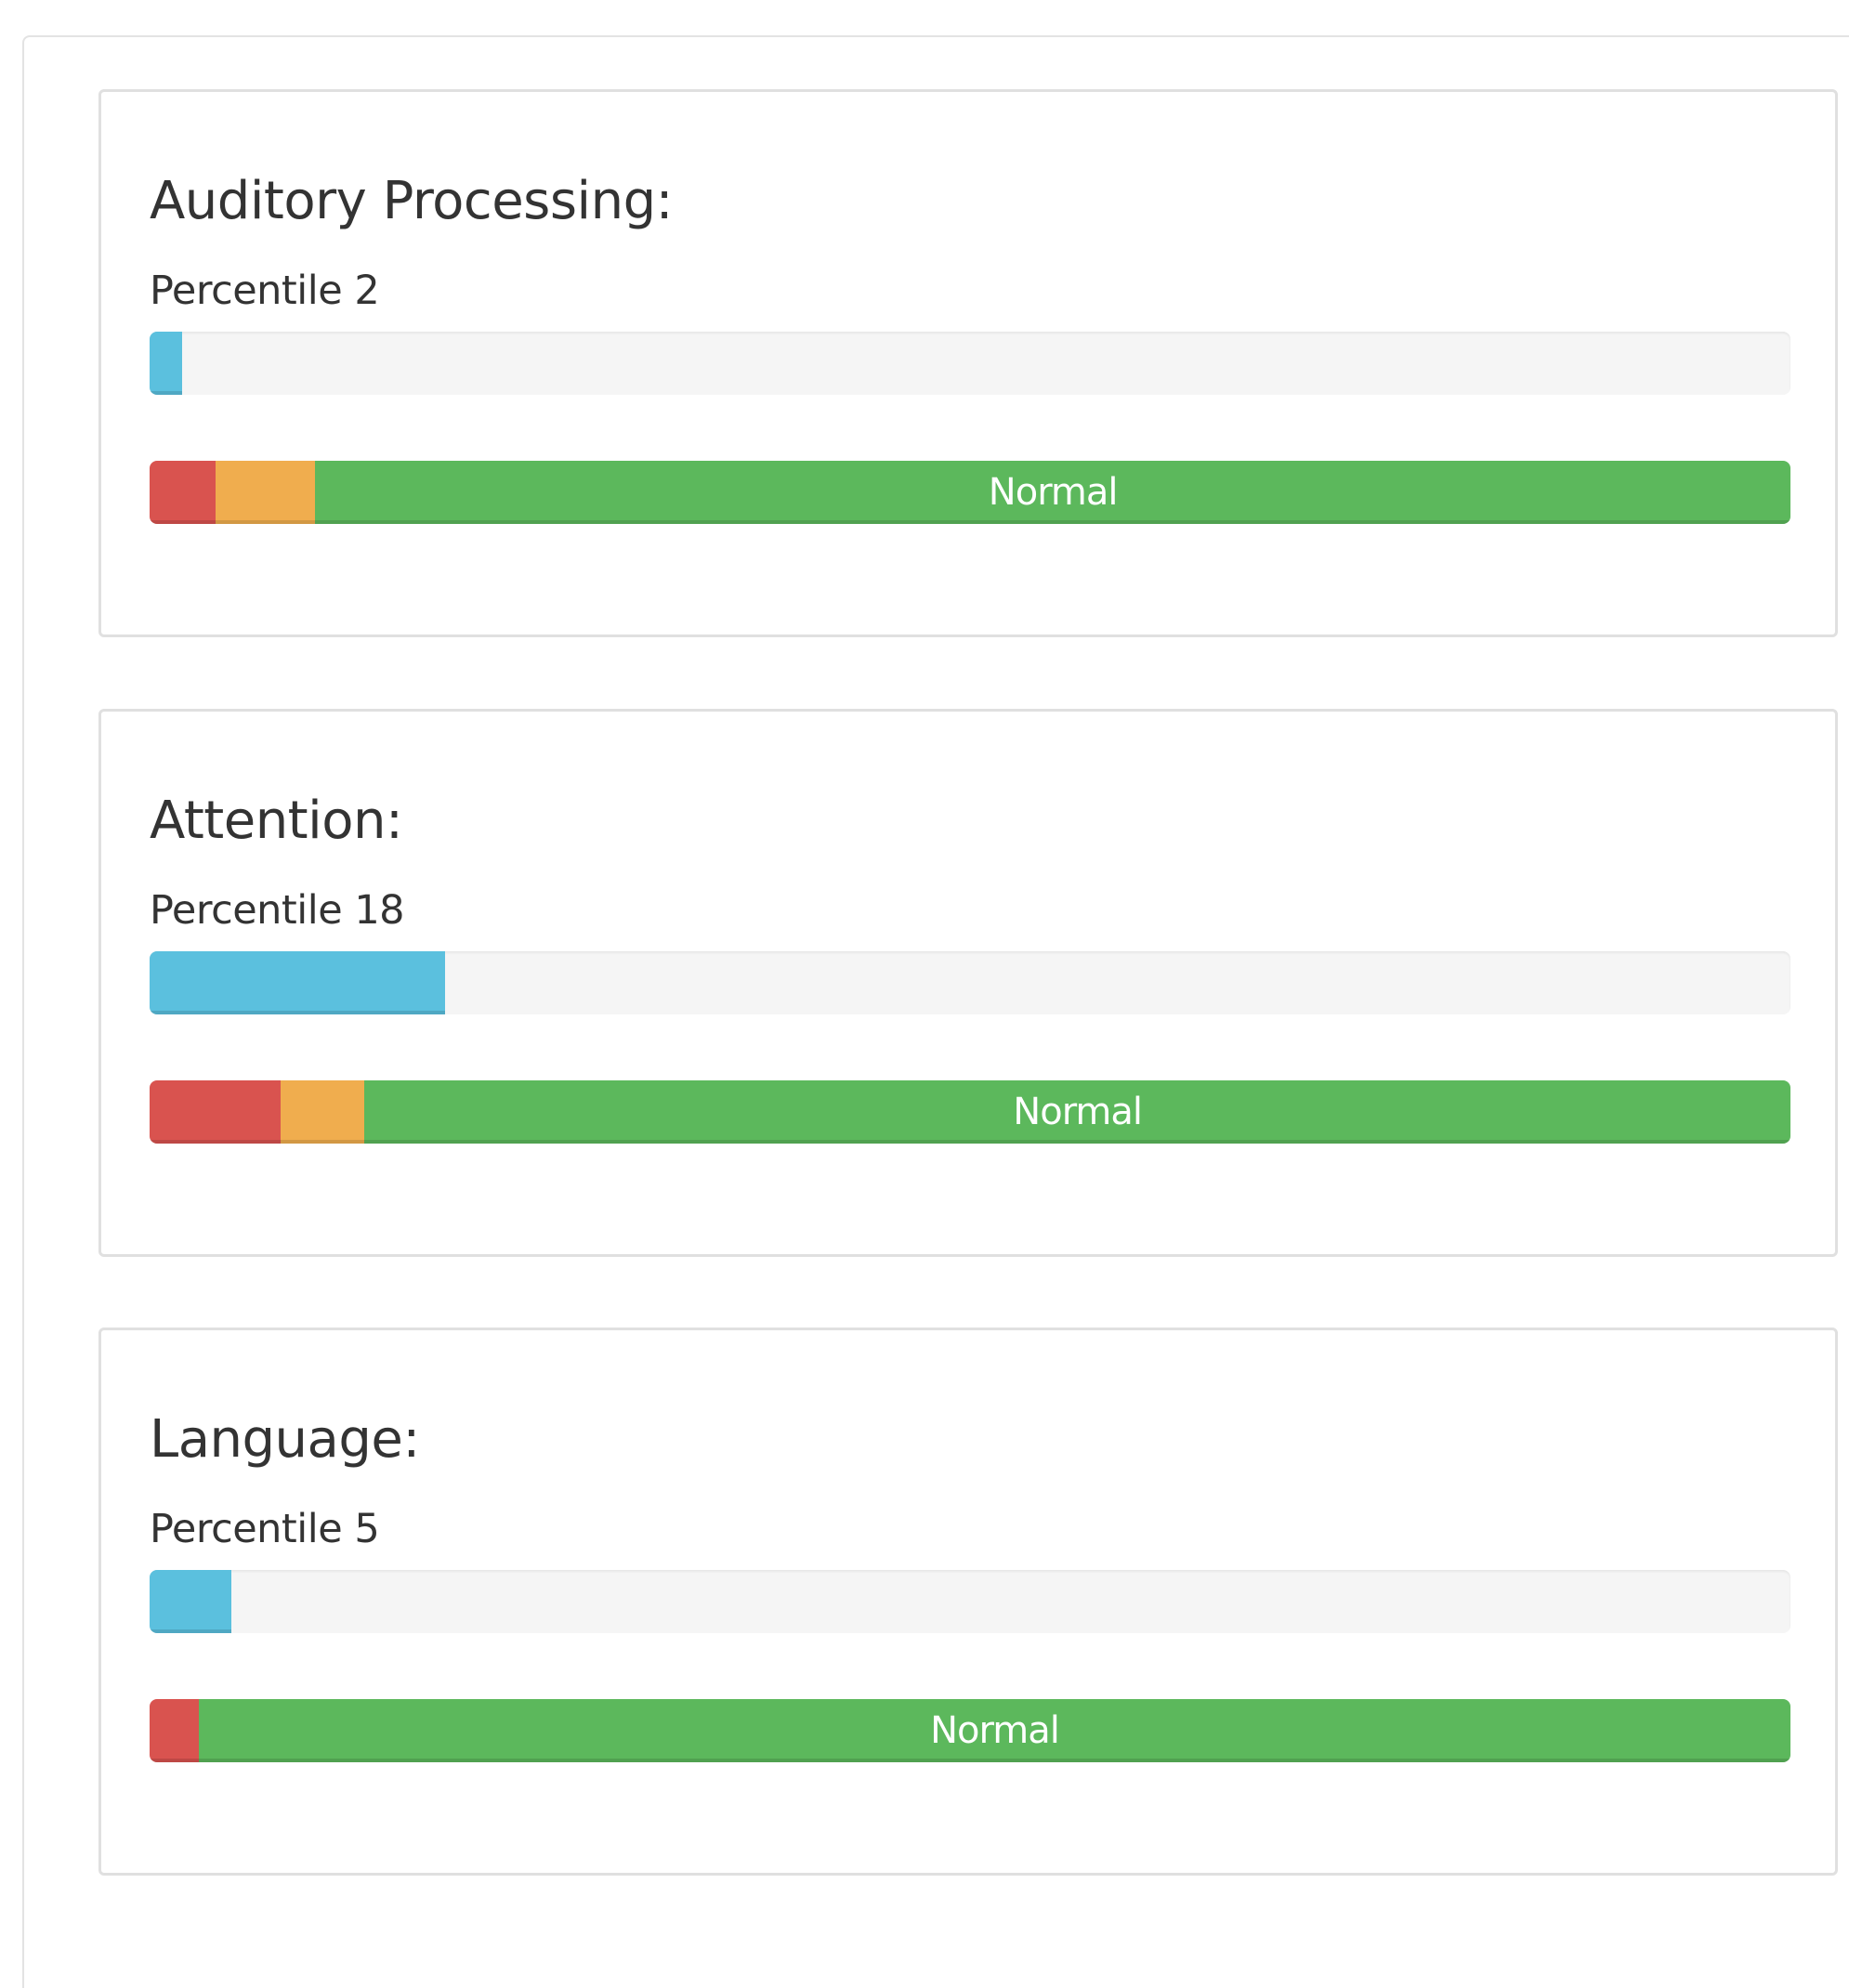 Image resolution: width=1849 pixels, height=1988 pixels. I want to click on percentile-label: Percentile 18, so click(277, 911).